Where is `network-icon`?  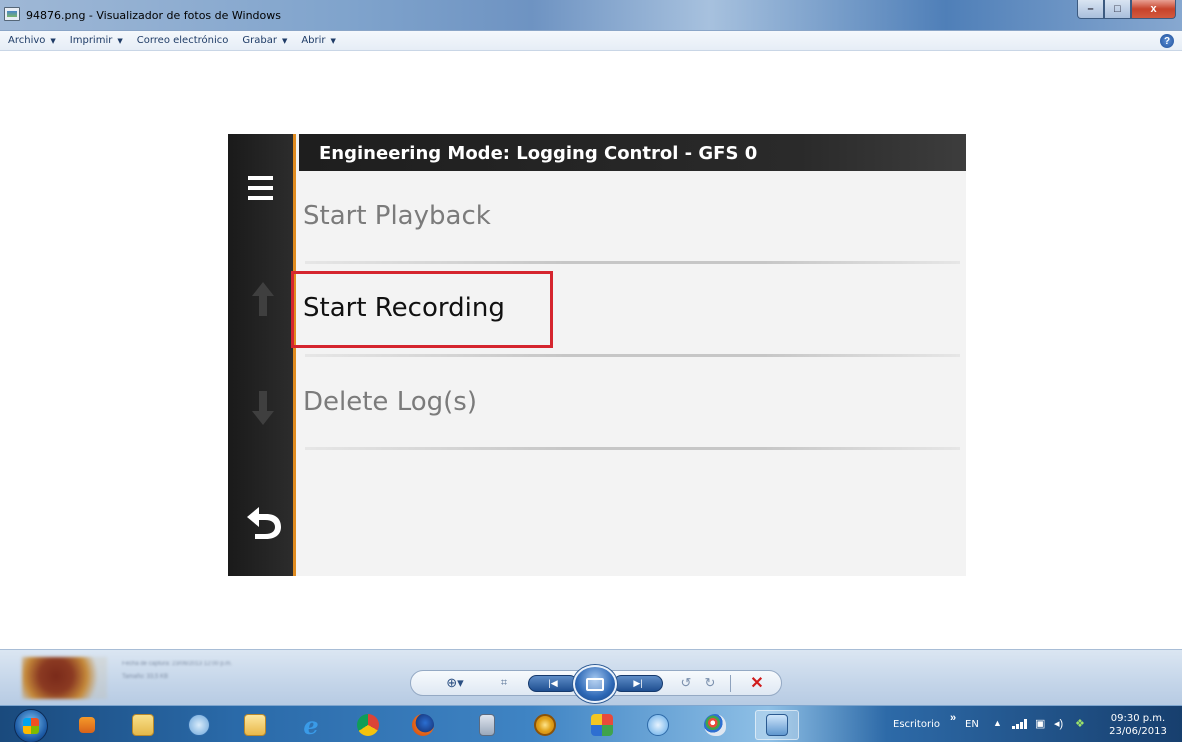 network-icon is located at coordinates (199, 725).